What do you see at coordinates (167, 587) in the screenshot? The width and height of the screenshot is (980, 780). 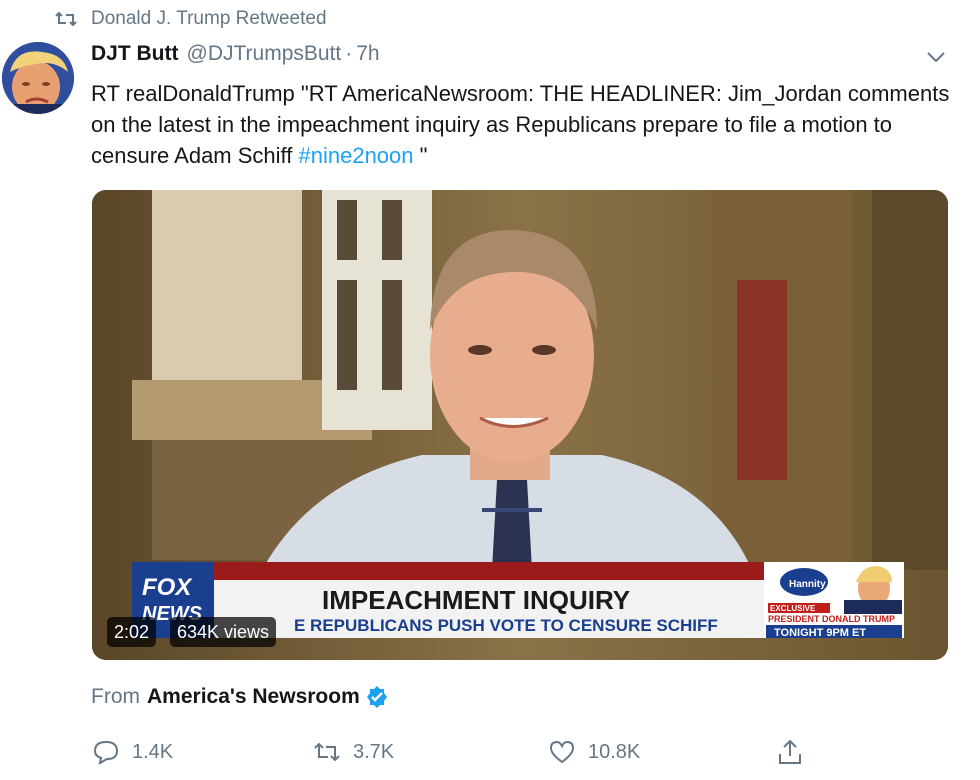 I see `svg-text: FOX` at bounding box center [167, 587].